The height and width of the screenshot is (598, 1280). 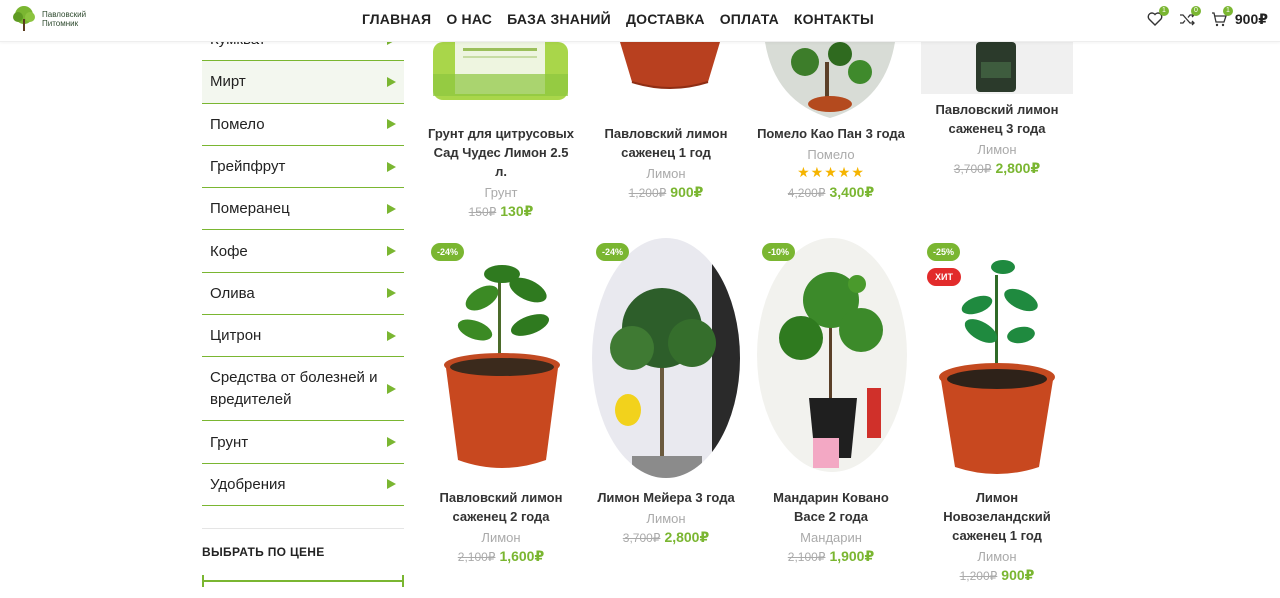 I want to click on category-label: Помело, so click(x=237, y=124).